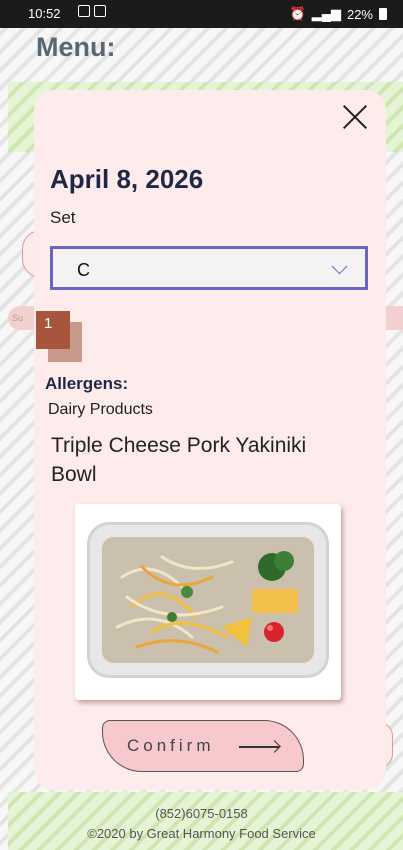  Describe the element at coordinates (179, 460) in the screenshot. I see `dish-name: Triple Cheese Pork Yakiniki Bowl` at that location.